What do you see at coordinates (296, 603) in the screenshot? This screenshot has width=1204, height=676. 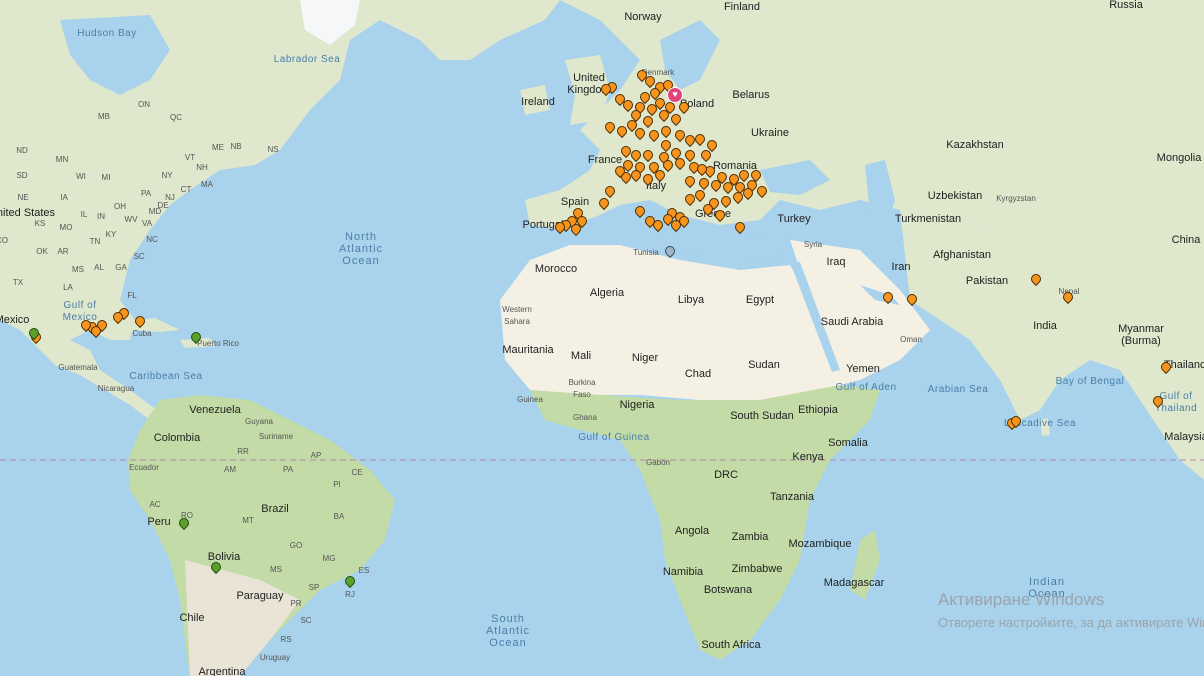 I see `state-code: PR` at bounding box center [296, 603].